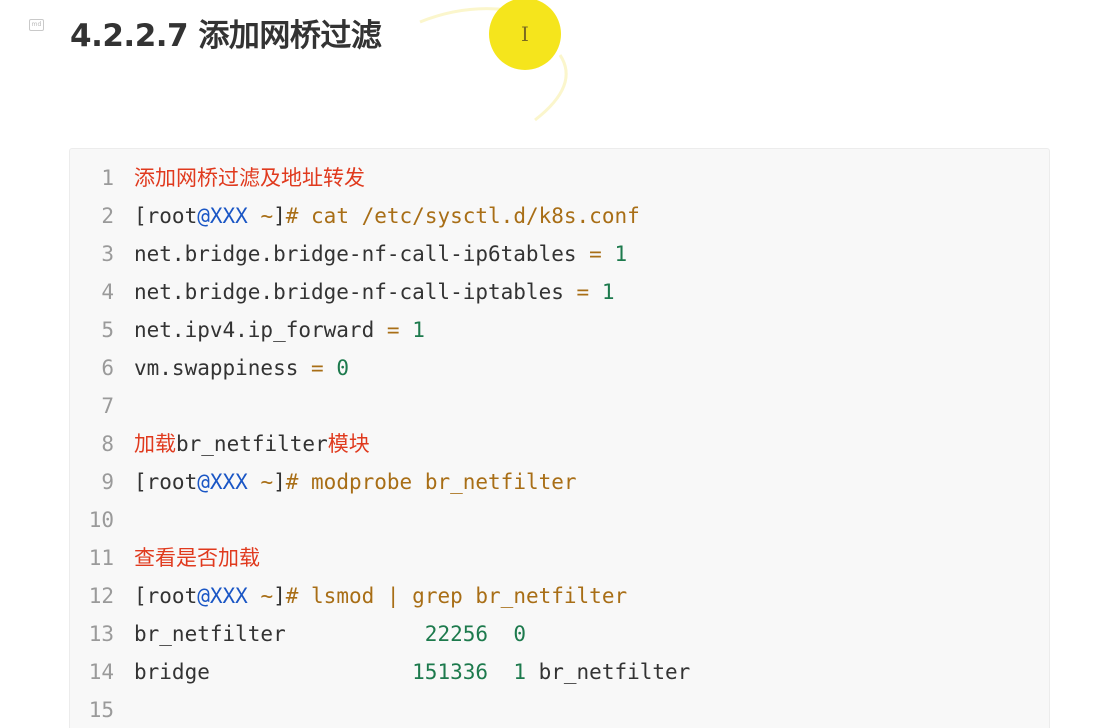 The height and width of the screenshot is (728, 1100). What do you see at coordinates (380, 368) in the screenshot?
I see `code-line: 6 vm.swappiness = 0` at bounding box center [380, 368].